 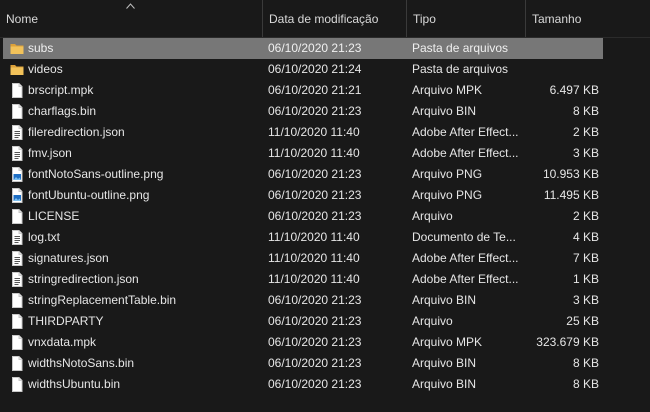 What do you see at coordinates (424, 19) in the screenshot?
I see `column-header-type-label: Tipo` at bounding box center [424, 19].